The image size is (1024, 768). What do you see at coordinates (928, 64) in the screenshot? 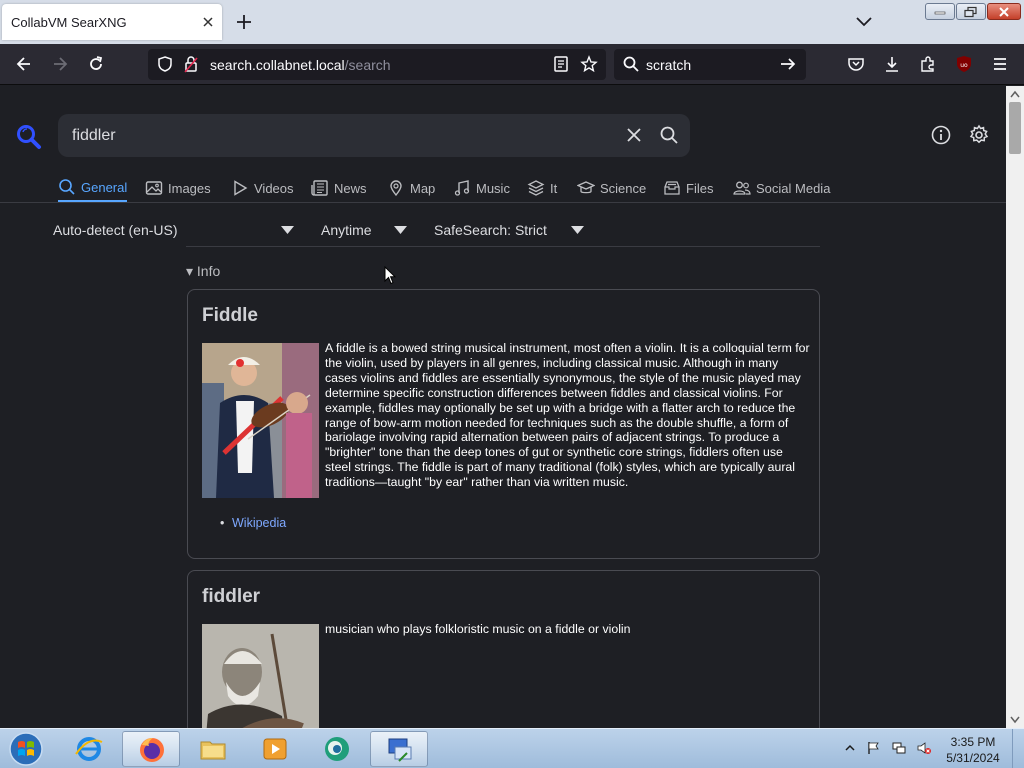
I see `extensions-icon` at bounding box center [928, 64].